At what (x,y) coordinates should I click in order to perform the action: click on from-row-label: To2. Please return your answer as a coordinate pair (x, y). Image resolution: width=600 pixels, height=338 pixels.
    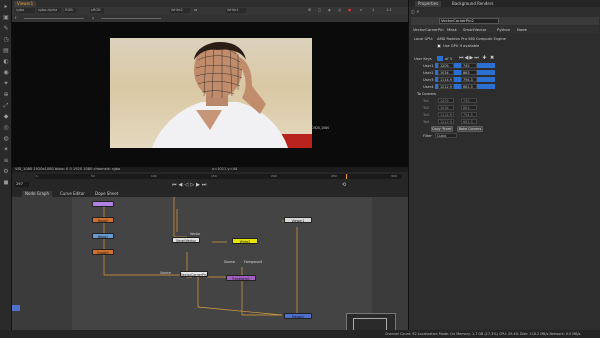
    Looking at the image, I should click on (426, 108).